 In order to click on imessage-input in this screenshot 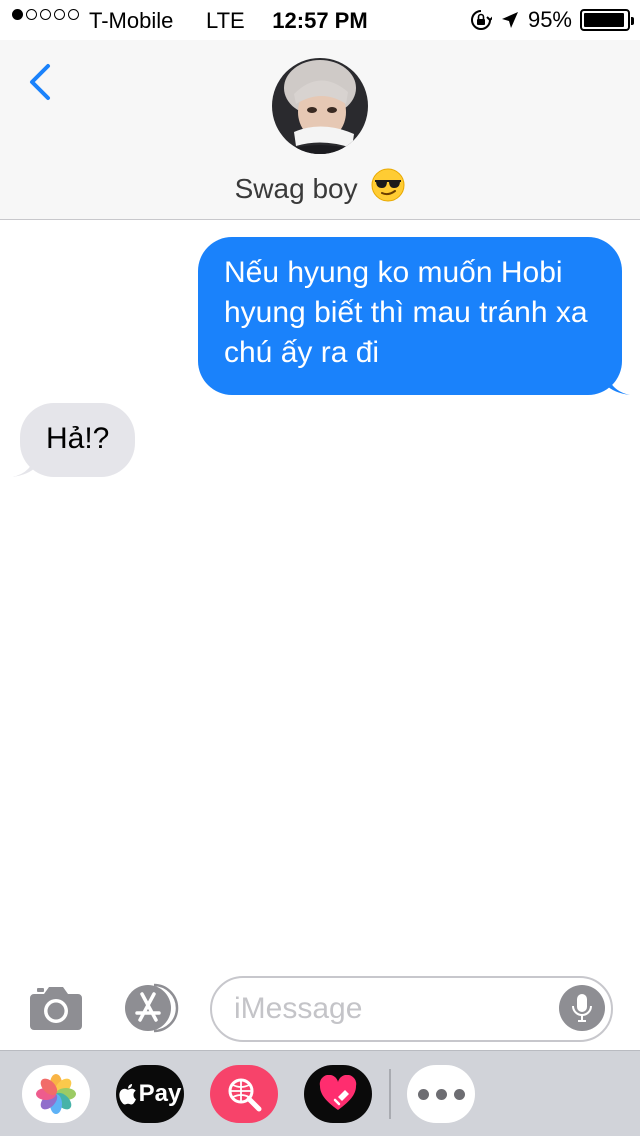, I will do `click(411, 1009)`.